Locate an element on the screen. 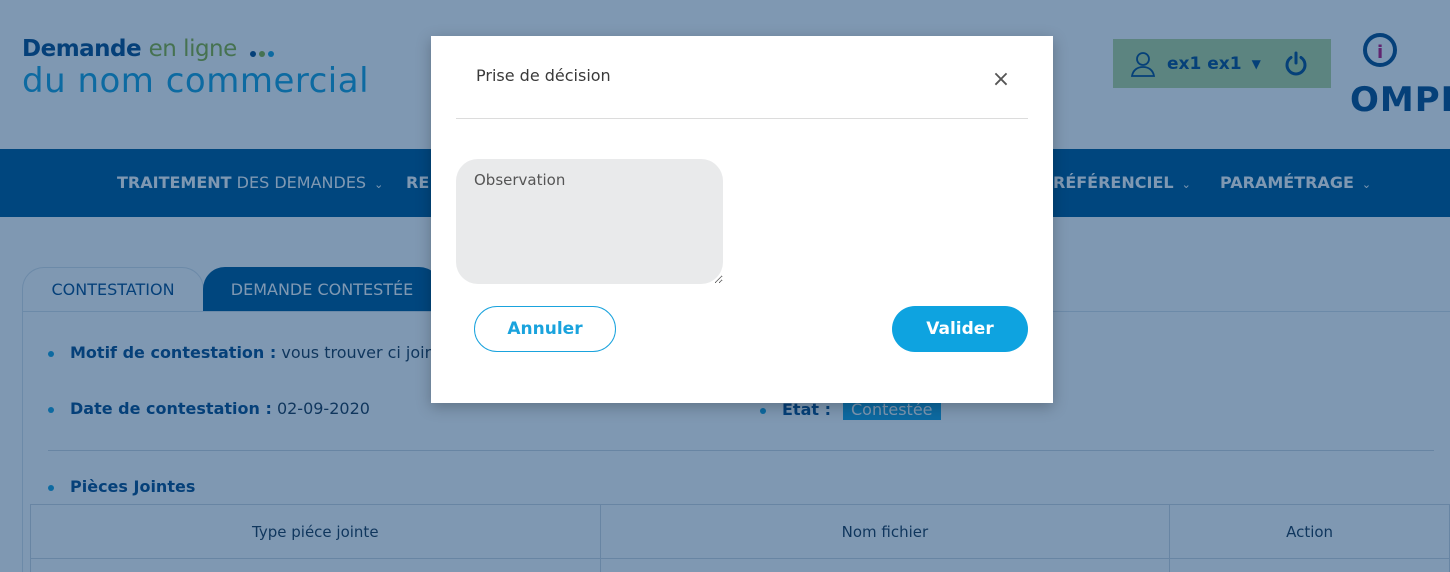 Image resolution: width=1450 pixels, height=572 pixels. validate-button: Valider is located at coordinates (960, 329).